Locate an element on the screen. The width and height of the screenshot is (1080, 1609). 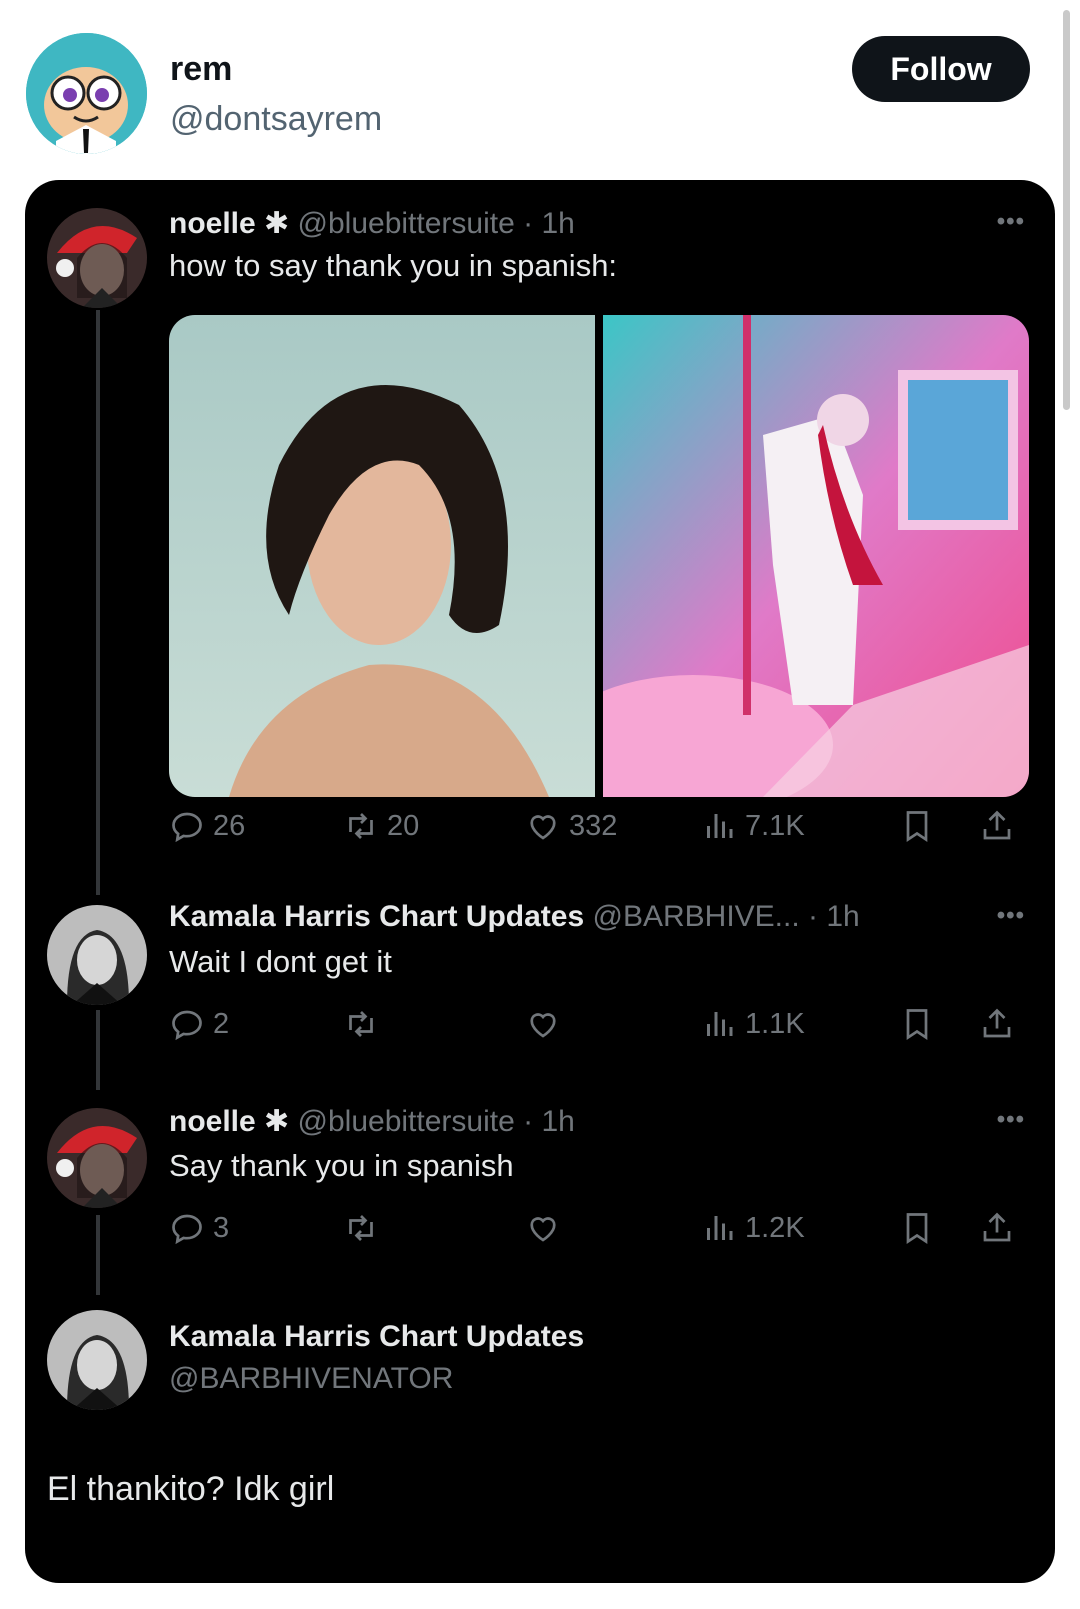
like-button: 332 is located at coordinates (571, 826).